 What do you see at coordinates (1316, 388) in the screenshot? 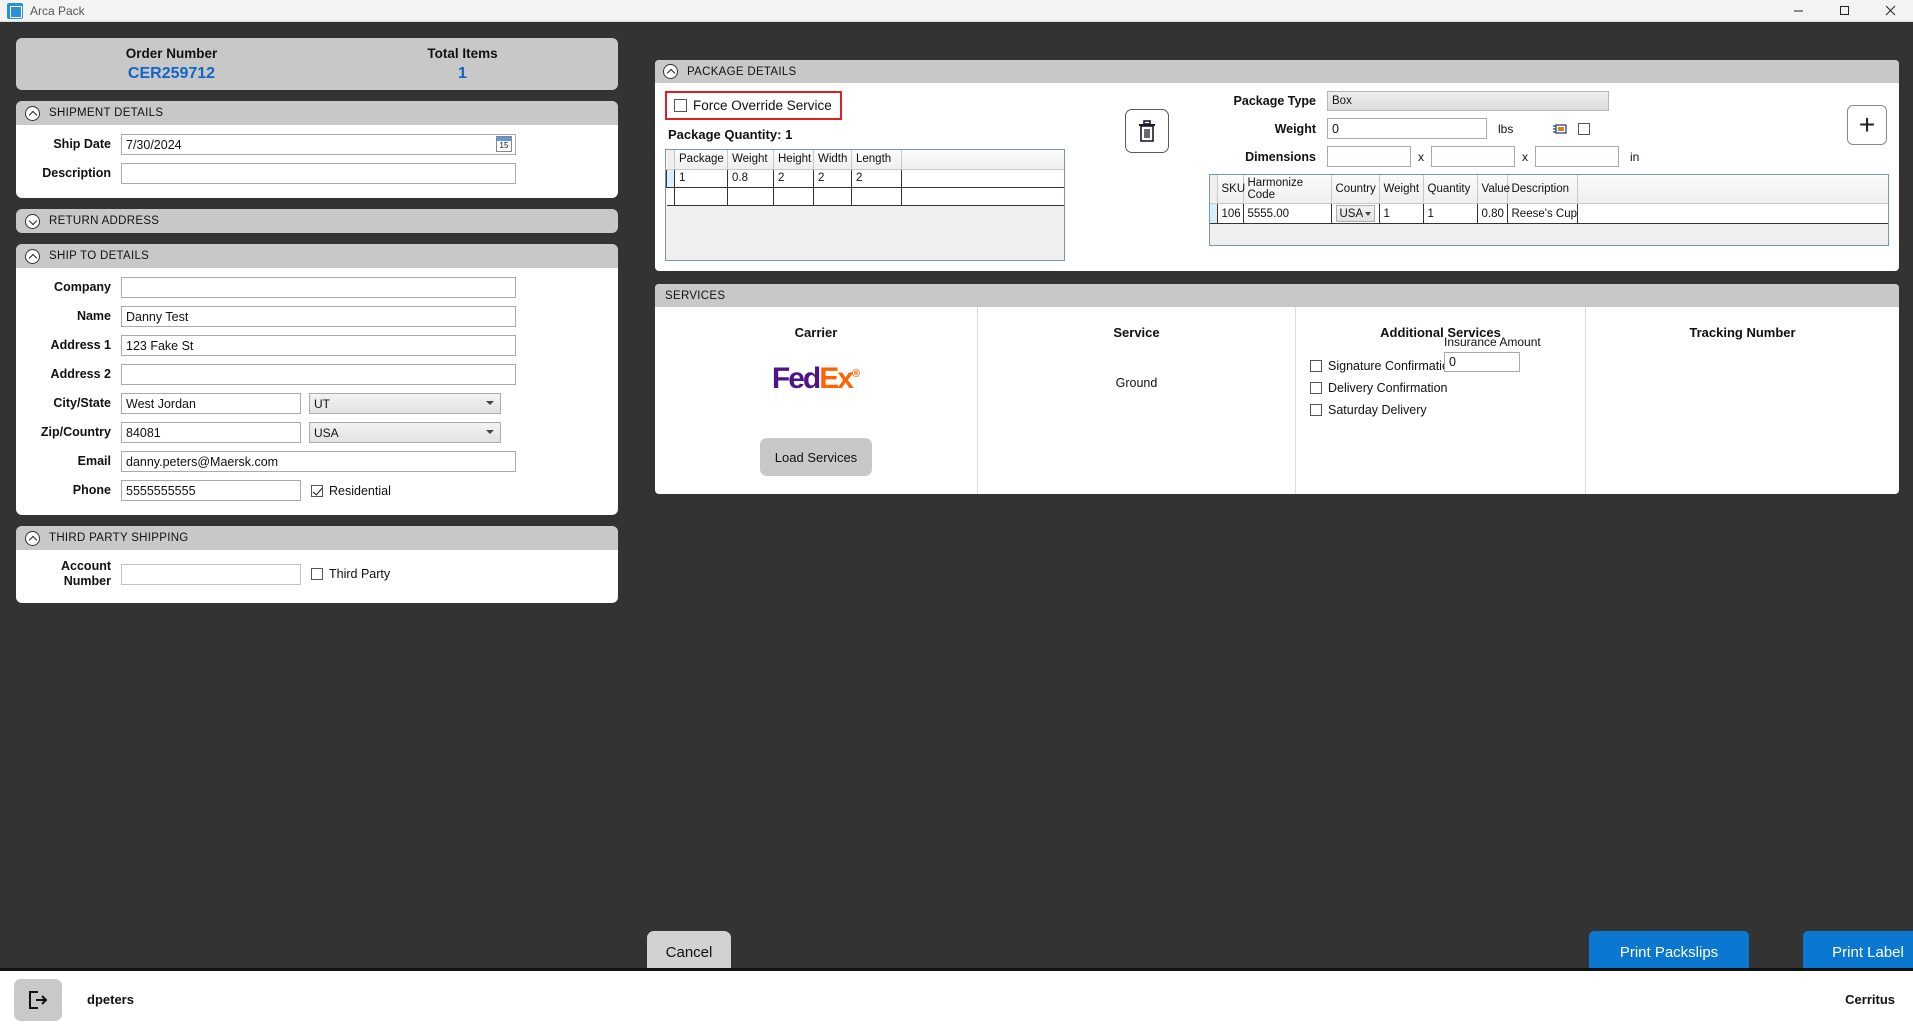
I see `delivery-confirmation-checkbox` at bounding box center [1316, 388].